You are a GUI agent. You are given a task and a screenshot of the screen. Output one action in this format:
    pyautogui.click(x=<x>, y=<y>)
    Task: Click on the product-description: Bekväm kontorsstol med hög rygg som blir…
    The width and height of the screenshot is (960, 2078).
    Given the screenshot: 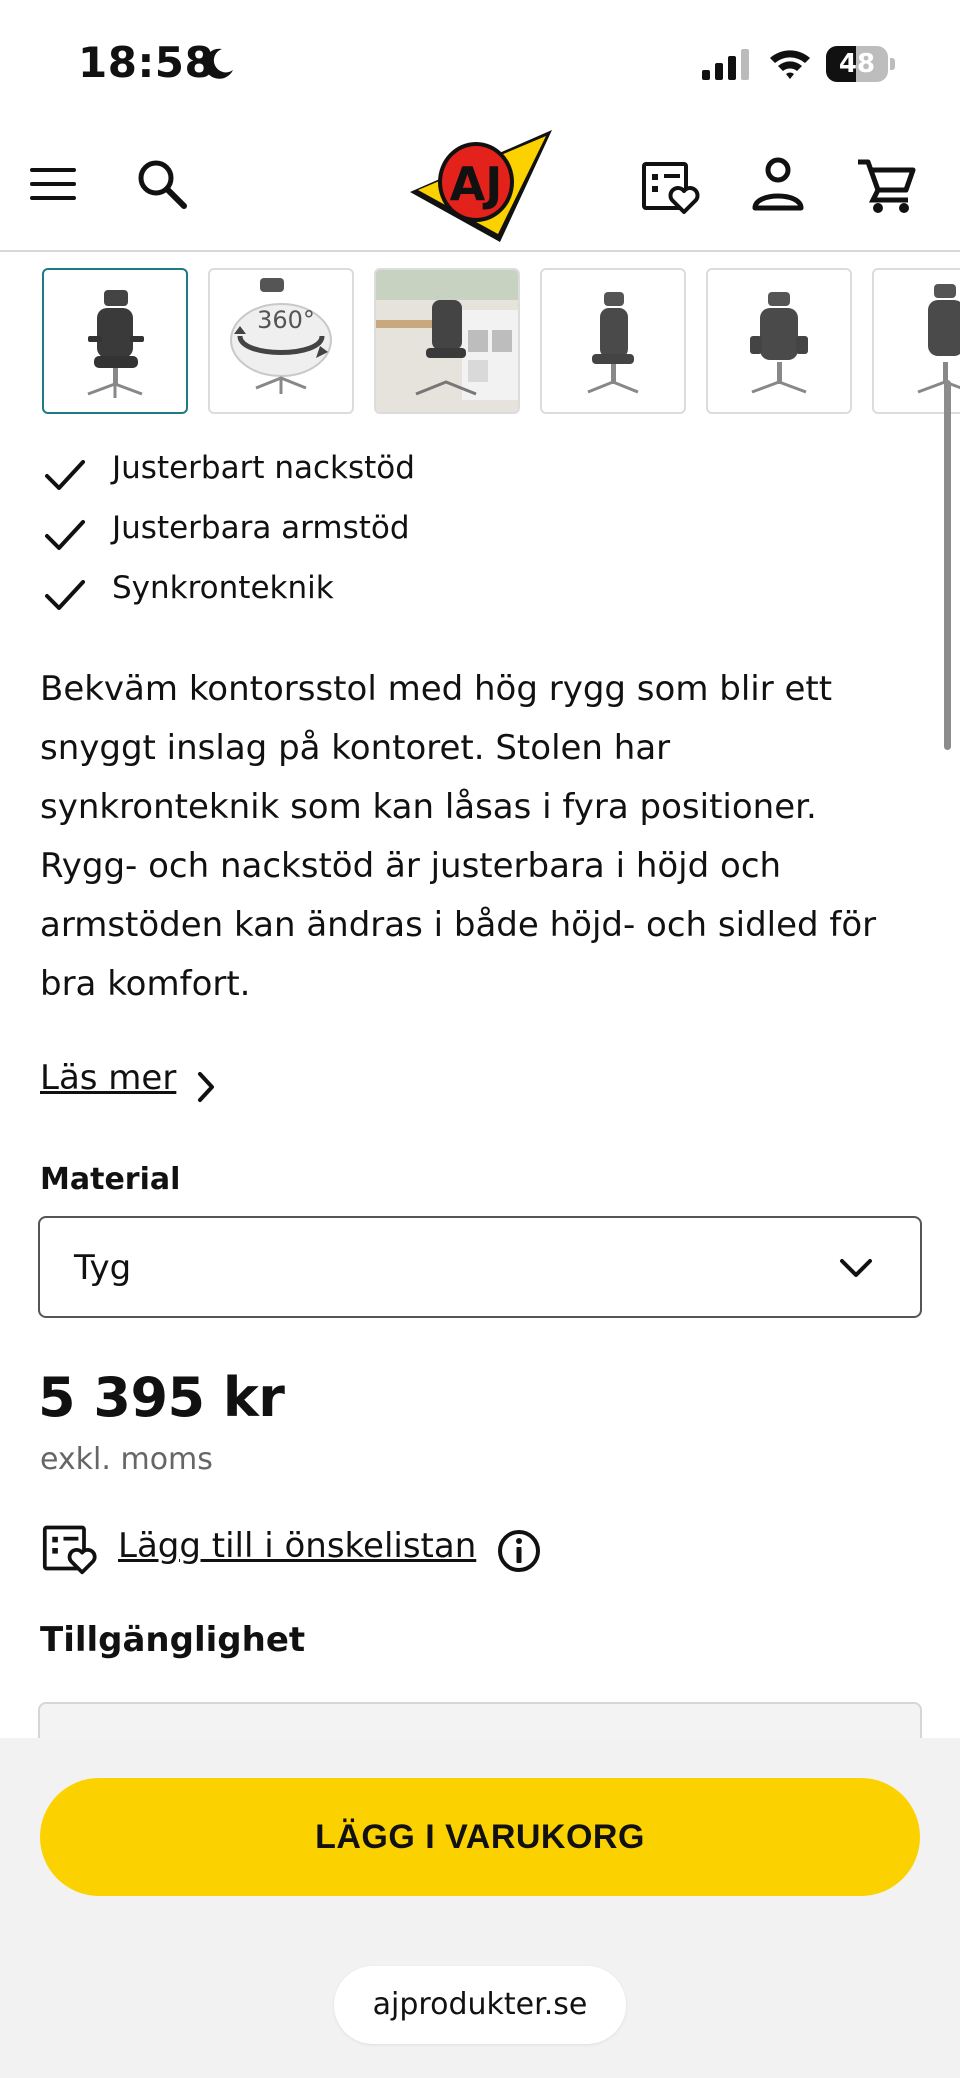 What is the action you would take?
    pyautogui.click(x=458, y=836)
    